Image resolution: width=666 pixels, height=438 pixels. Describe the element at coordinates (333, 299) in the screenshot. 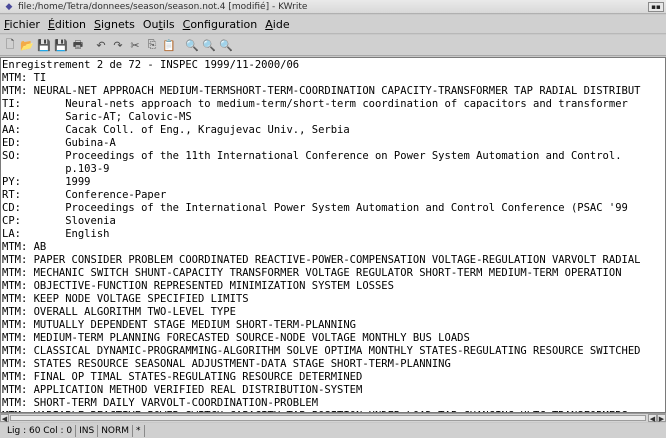

I see `text-line: MTM: KEEP NODE VOLTAGE SPECIFIED LIMITS` at that location.